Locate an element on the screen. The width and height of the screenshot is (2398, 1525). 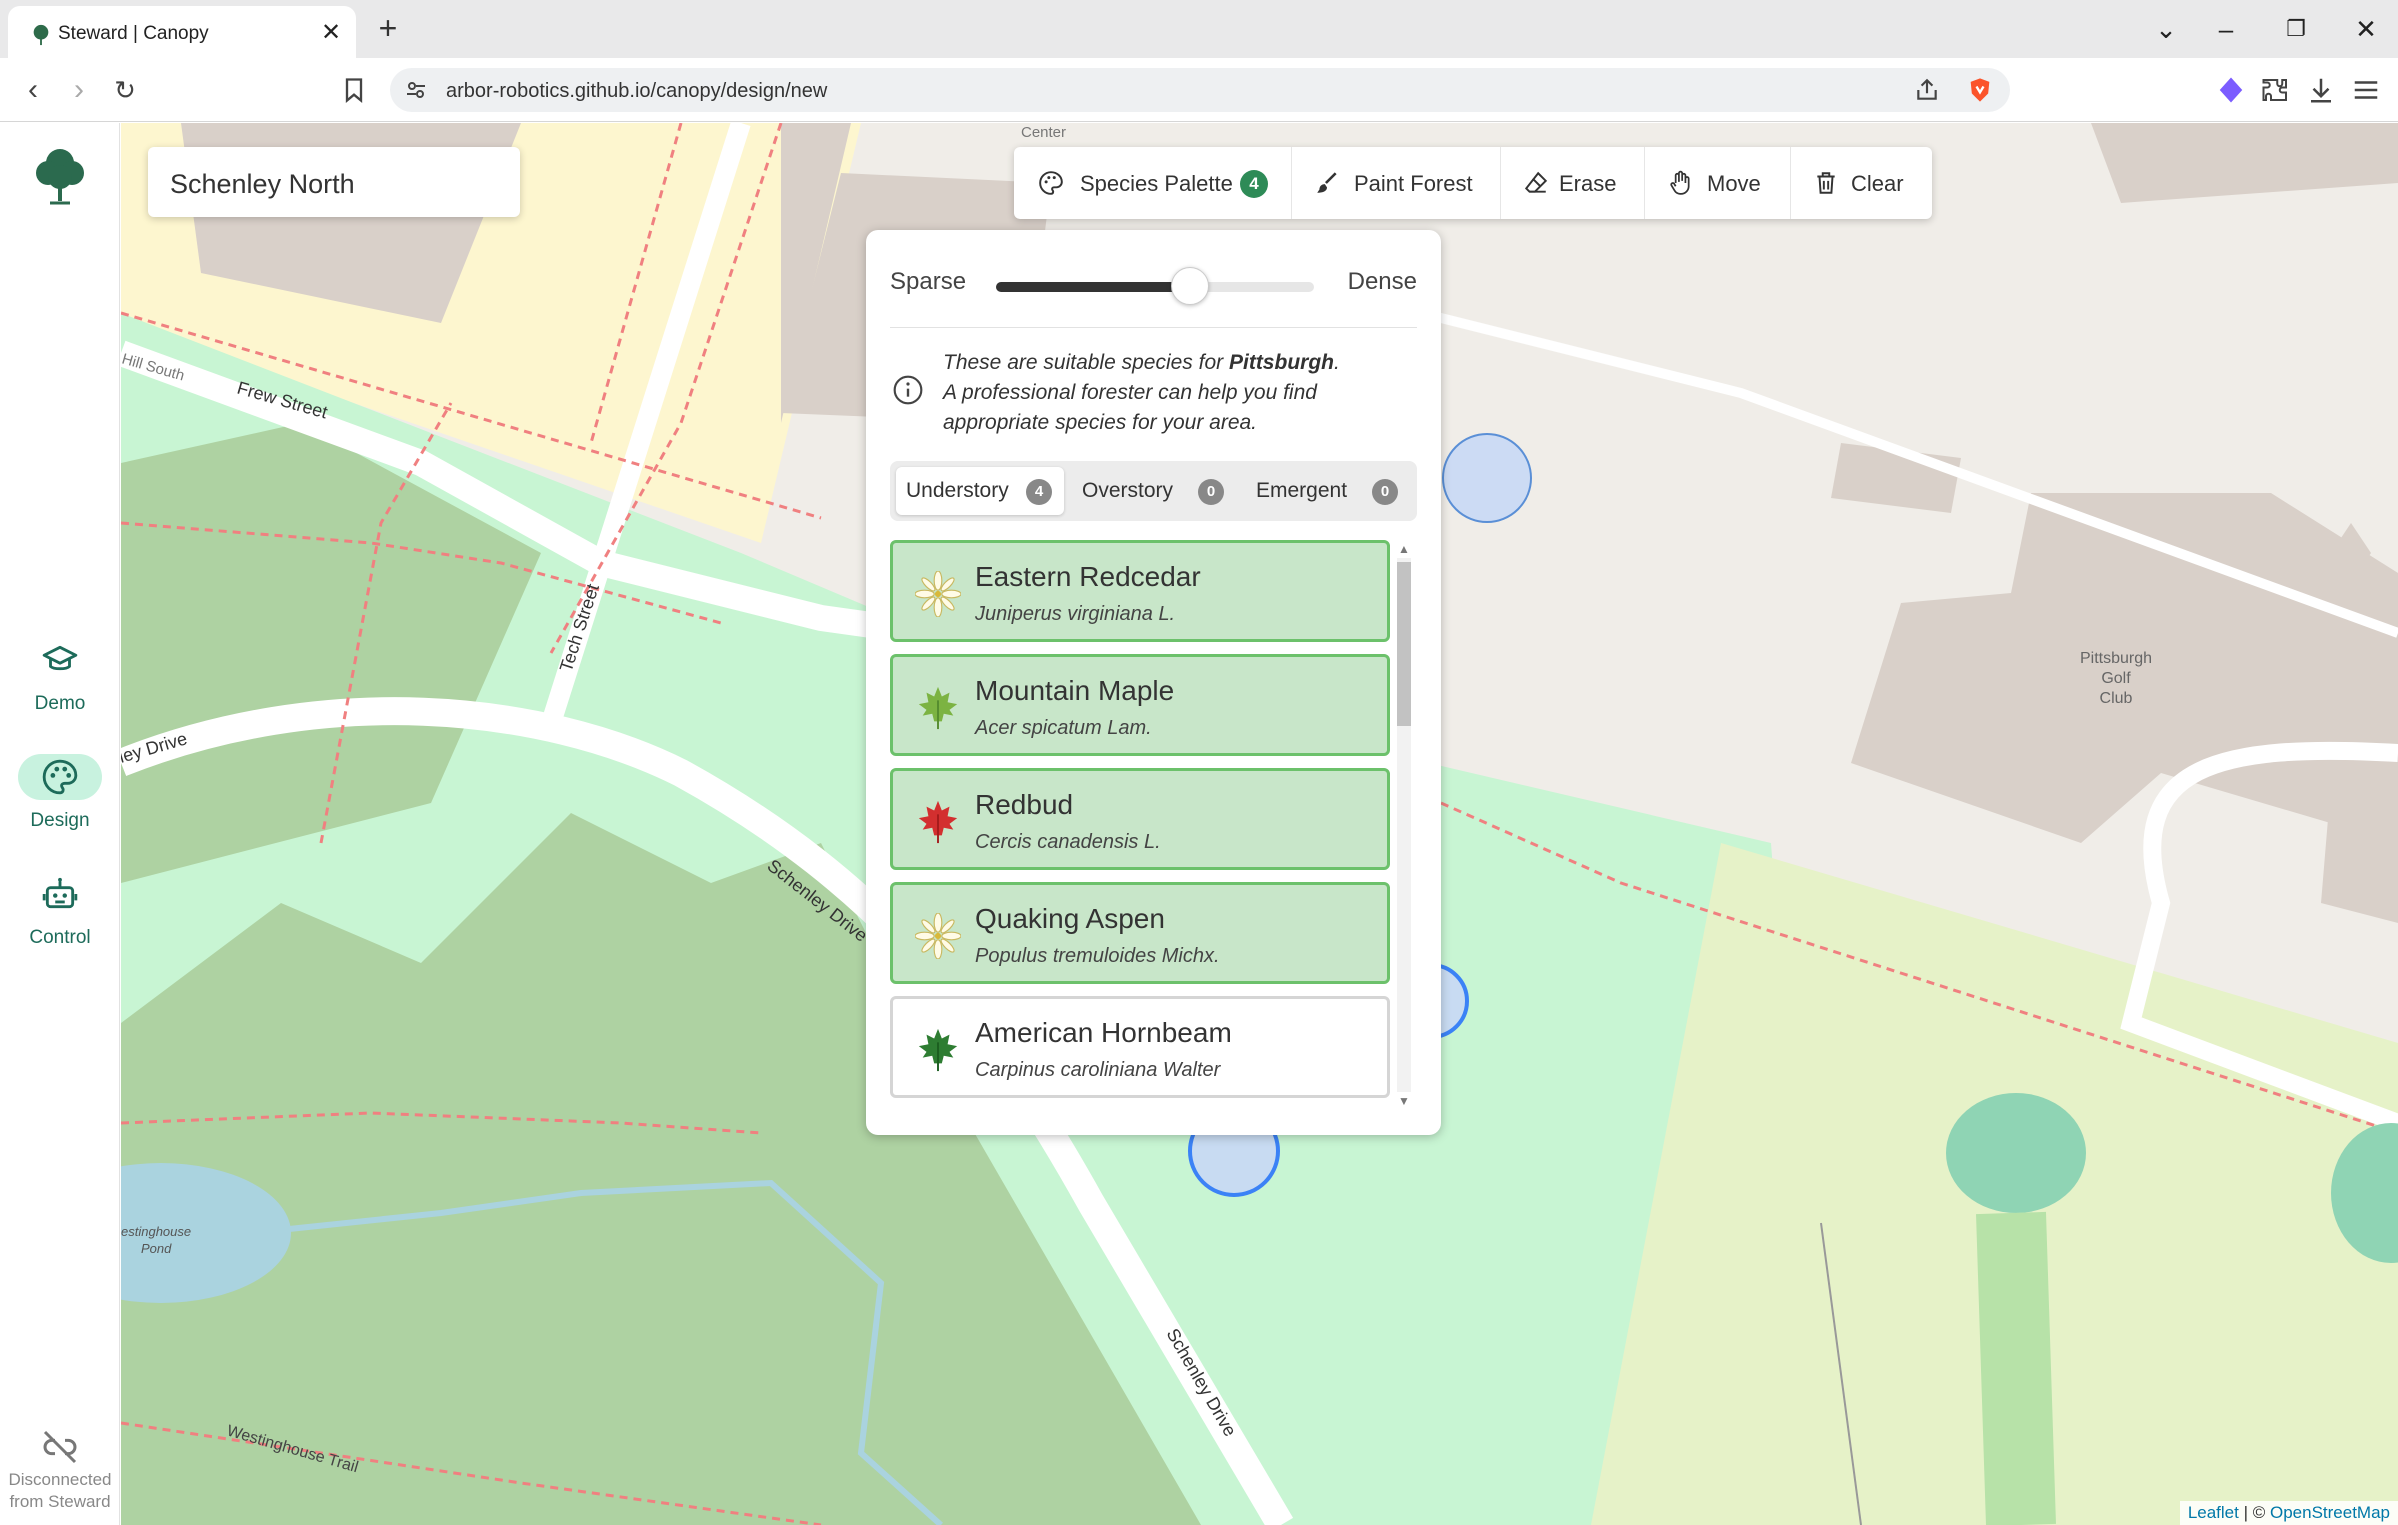
nav-demo: Demo is located at coordinates (60, 683).